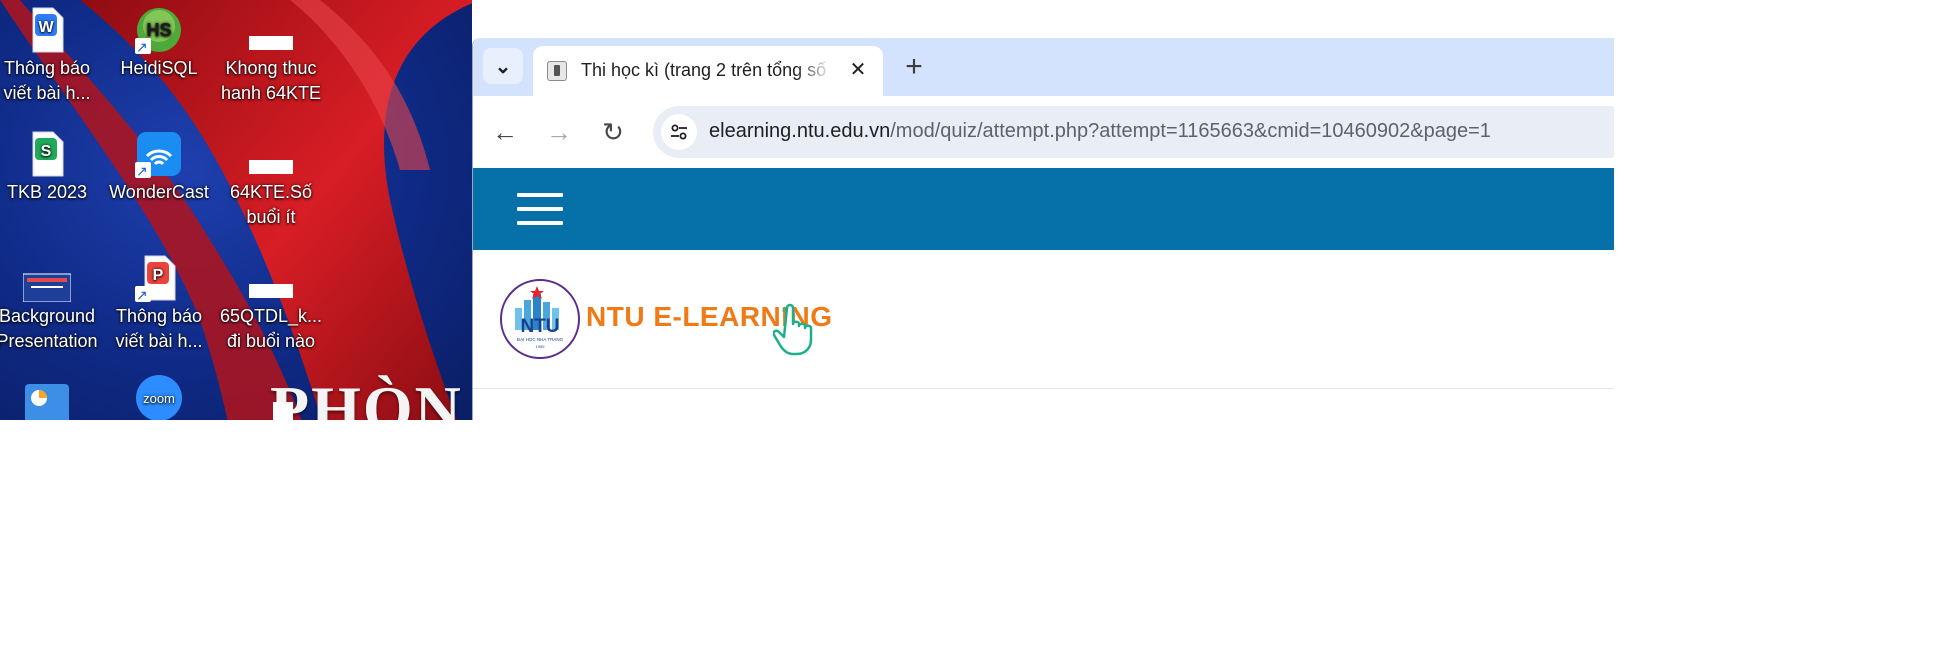  I want to click on url-host: elearning.ntu.edu.vn, so click(800, 131).